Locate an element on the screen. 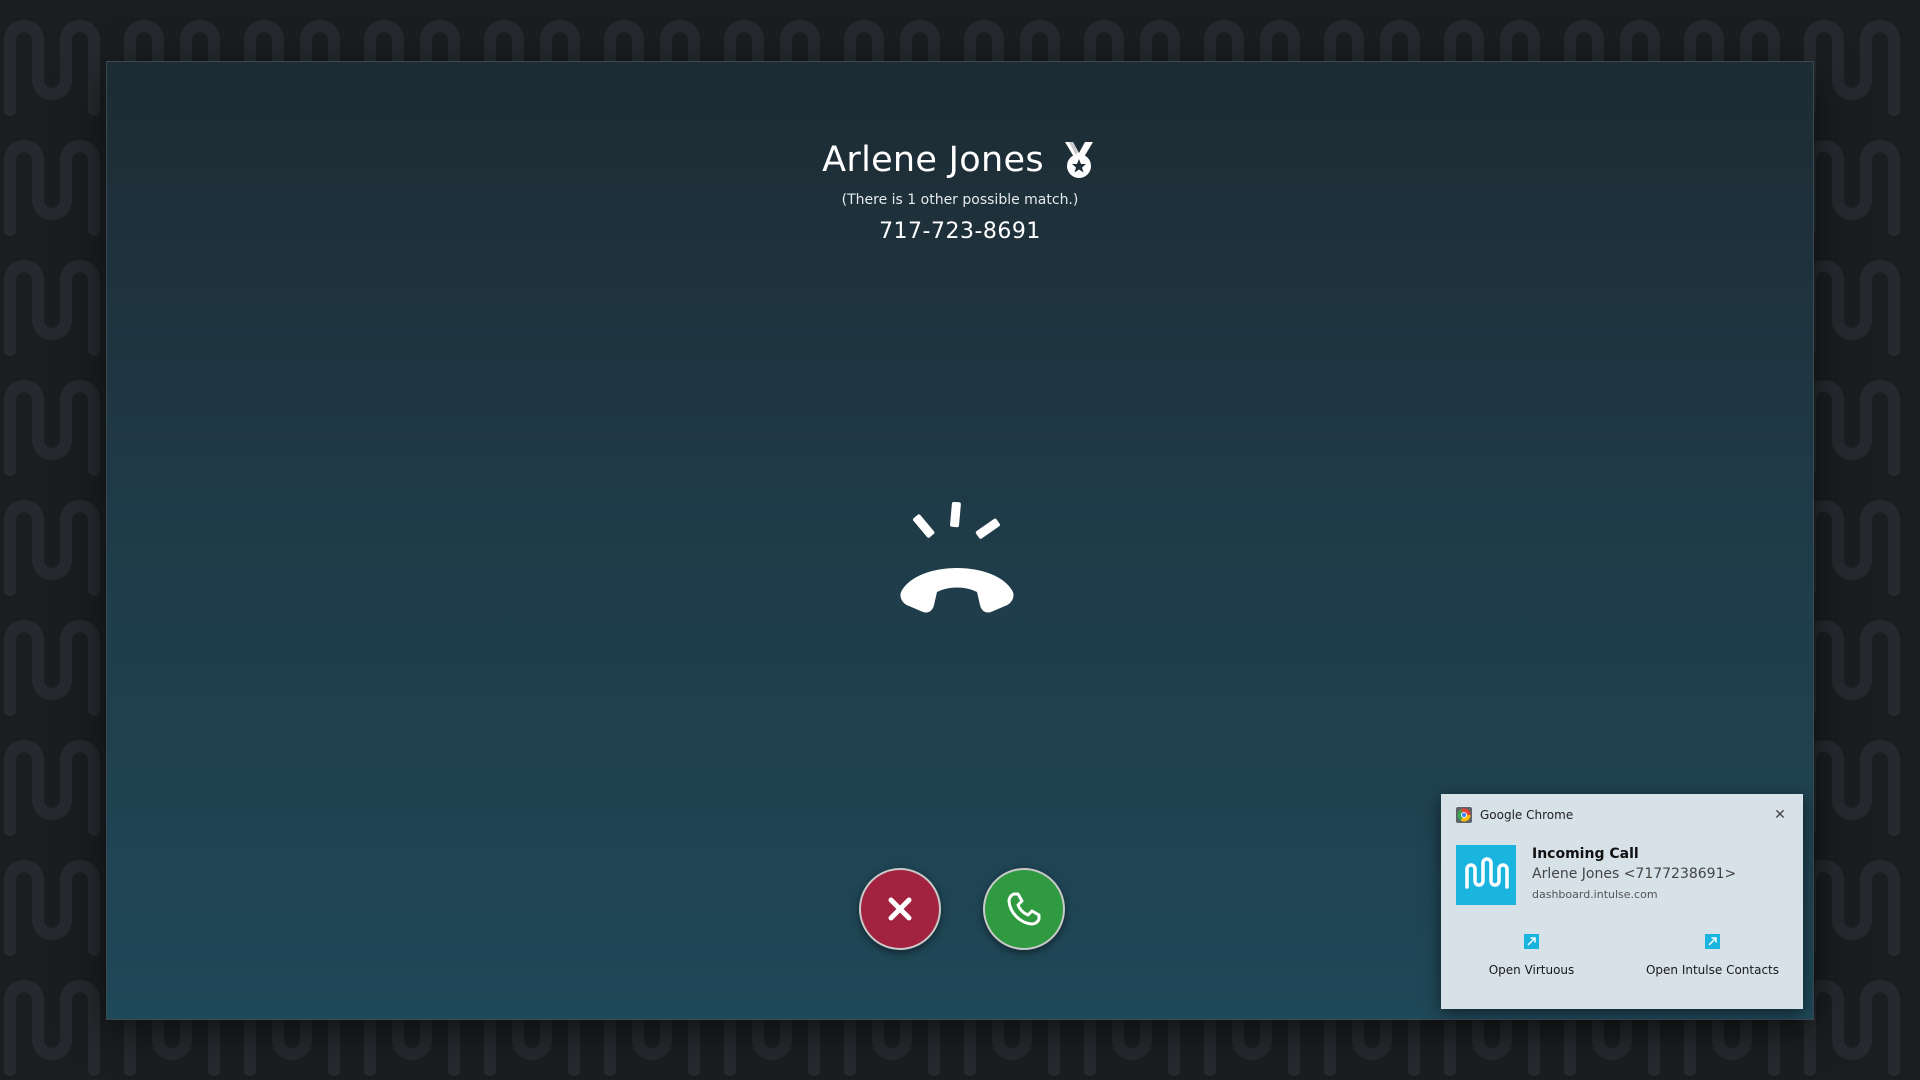 The image size is (1920, 1080). toast-title: Incoming Call is located at coordinates (1585, 854).